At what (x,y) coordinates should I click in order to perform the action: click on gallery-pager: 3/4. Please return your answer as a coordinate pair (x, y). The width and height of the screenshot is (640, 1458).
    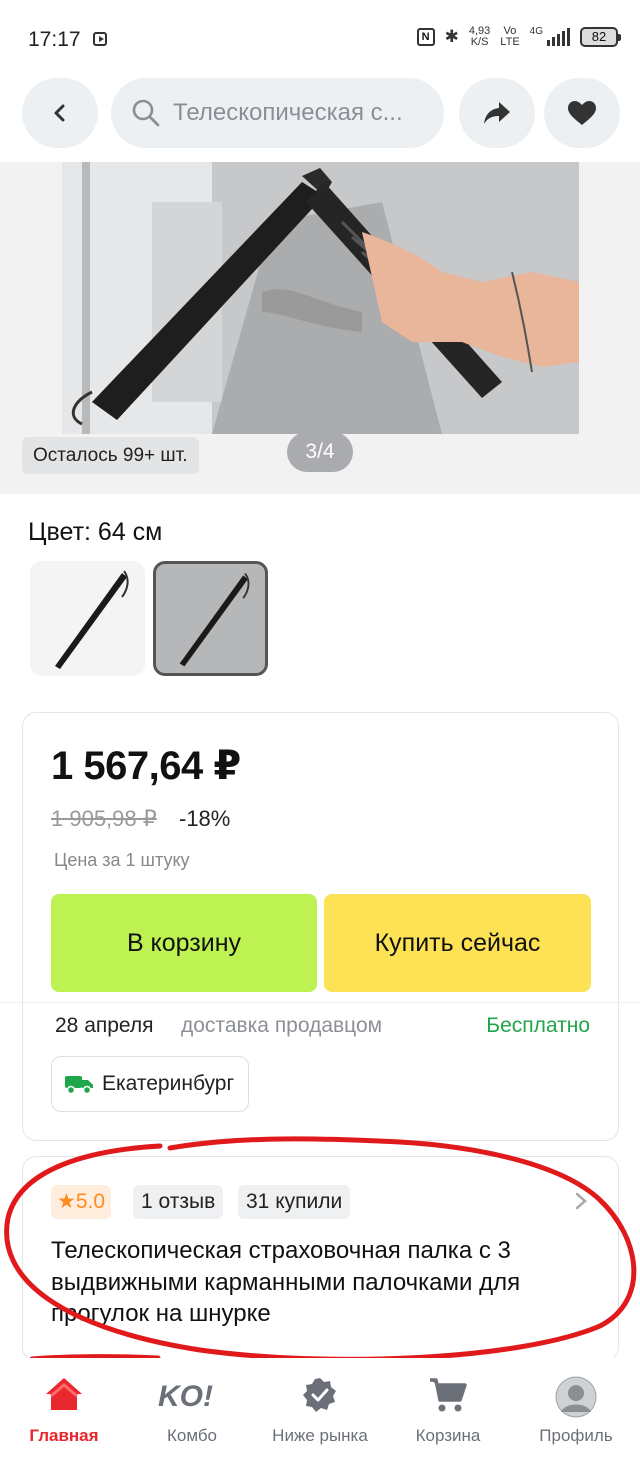
    Looking at the image, I should click on (320, 452).